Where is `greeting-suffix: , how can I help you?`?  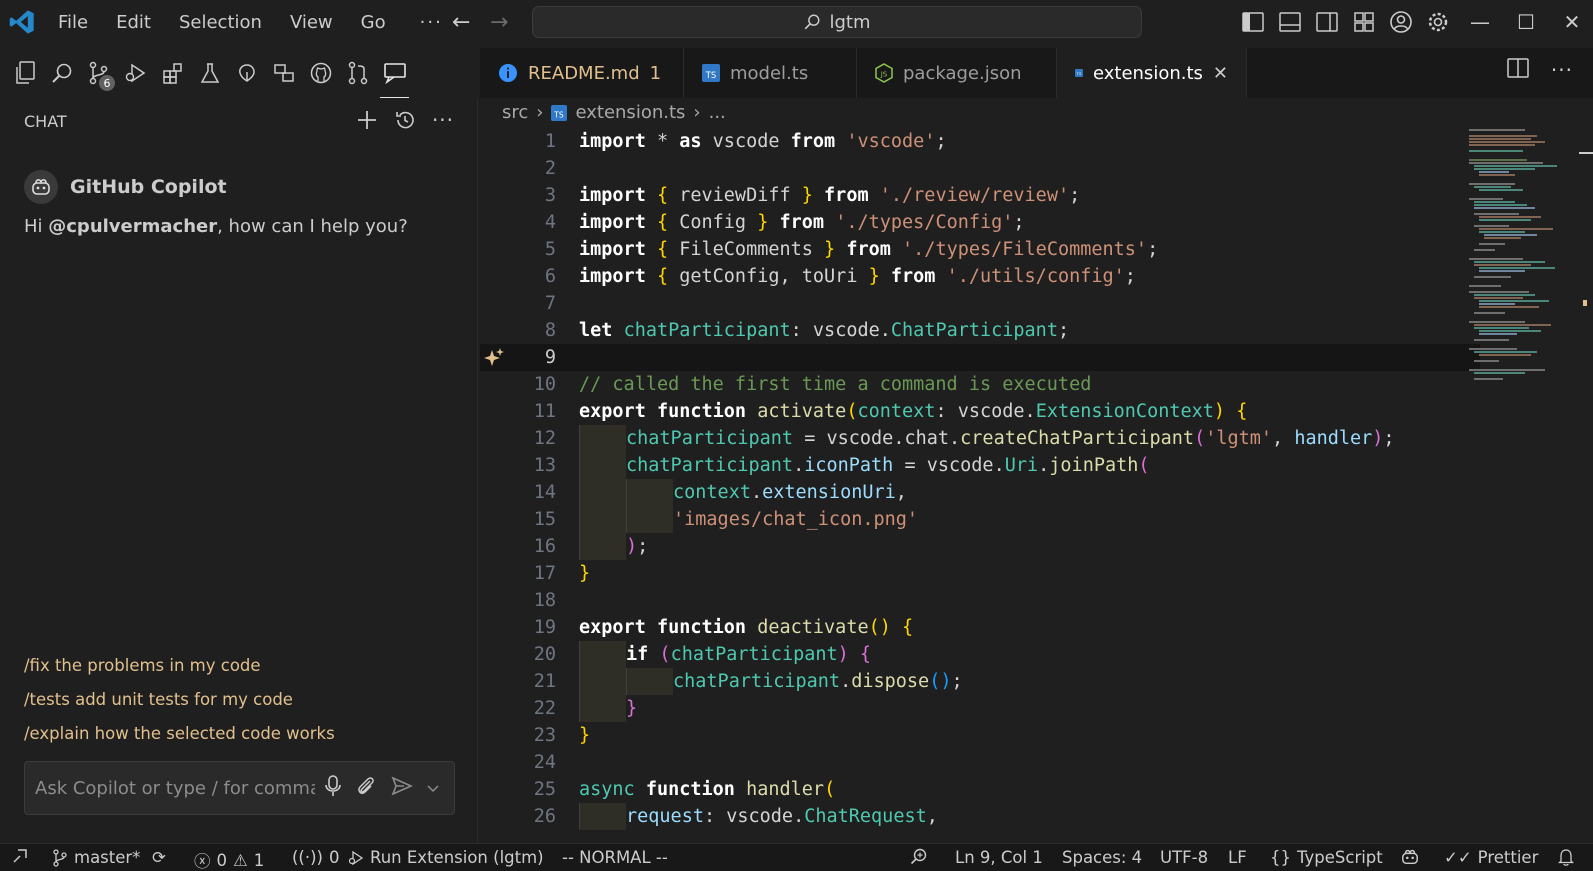
greeting-suffix: , how can I help you? is located at coordinates (312, 226).